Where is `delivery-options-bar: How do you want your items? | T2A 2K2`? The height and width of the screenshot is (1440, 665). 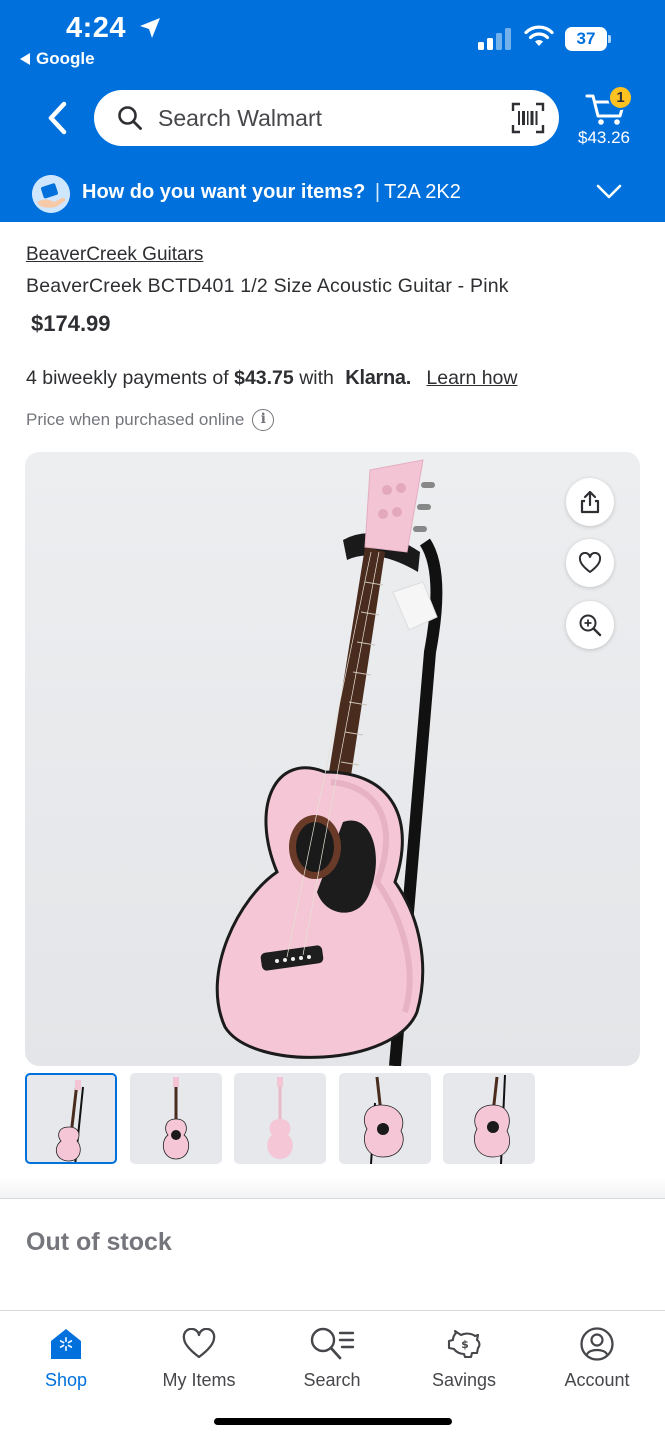 delivery-options-bar: How do you want your items? | T2A 2K2 is located at coordinates (332, 194).